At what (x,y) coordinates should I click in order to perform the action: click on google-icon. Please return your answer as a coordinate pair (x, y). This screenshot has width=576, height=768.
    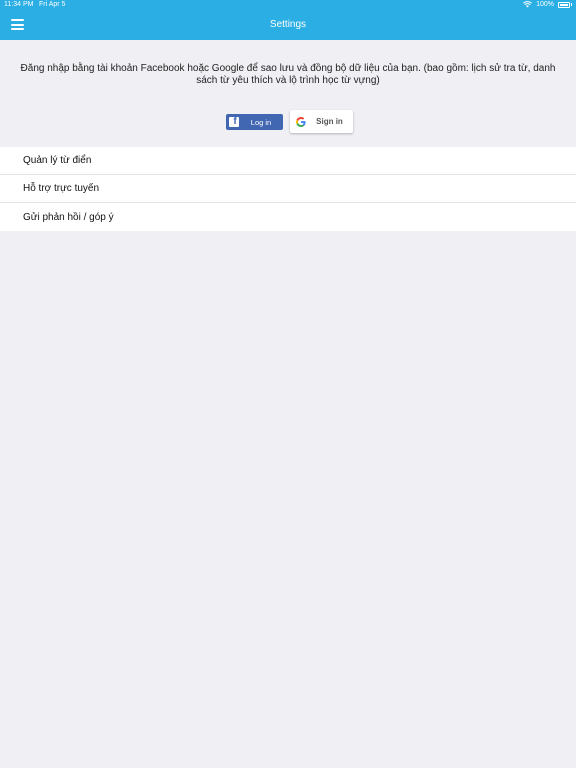
    Looking at the image, I should click on (301, 121).